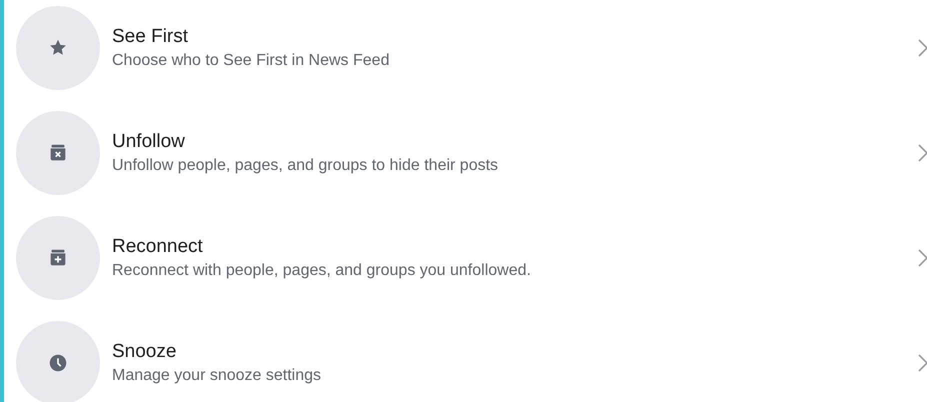  I want to click on item-description: Reconnect with people, pages, and groups you unfollowed., so click(322, 271).